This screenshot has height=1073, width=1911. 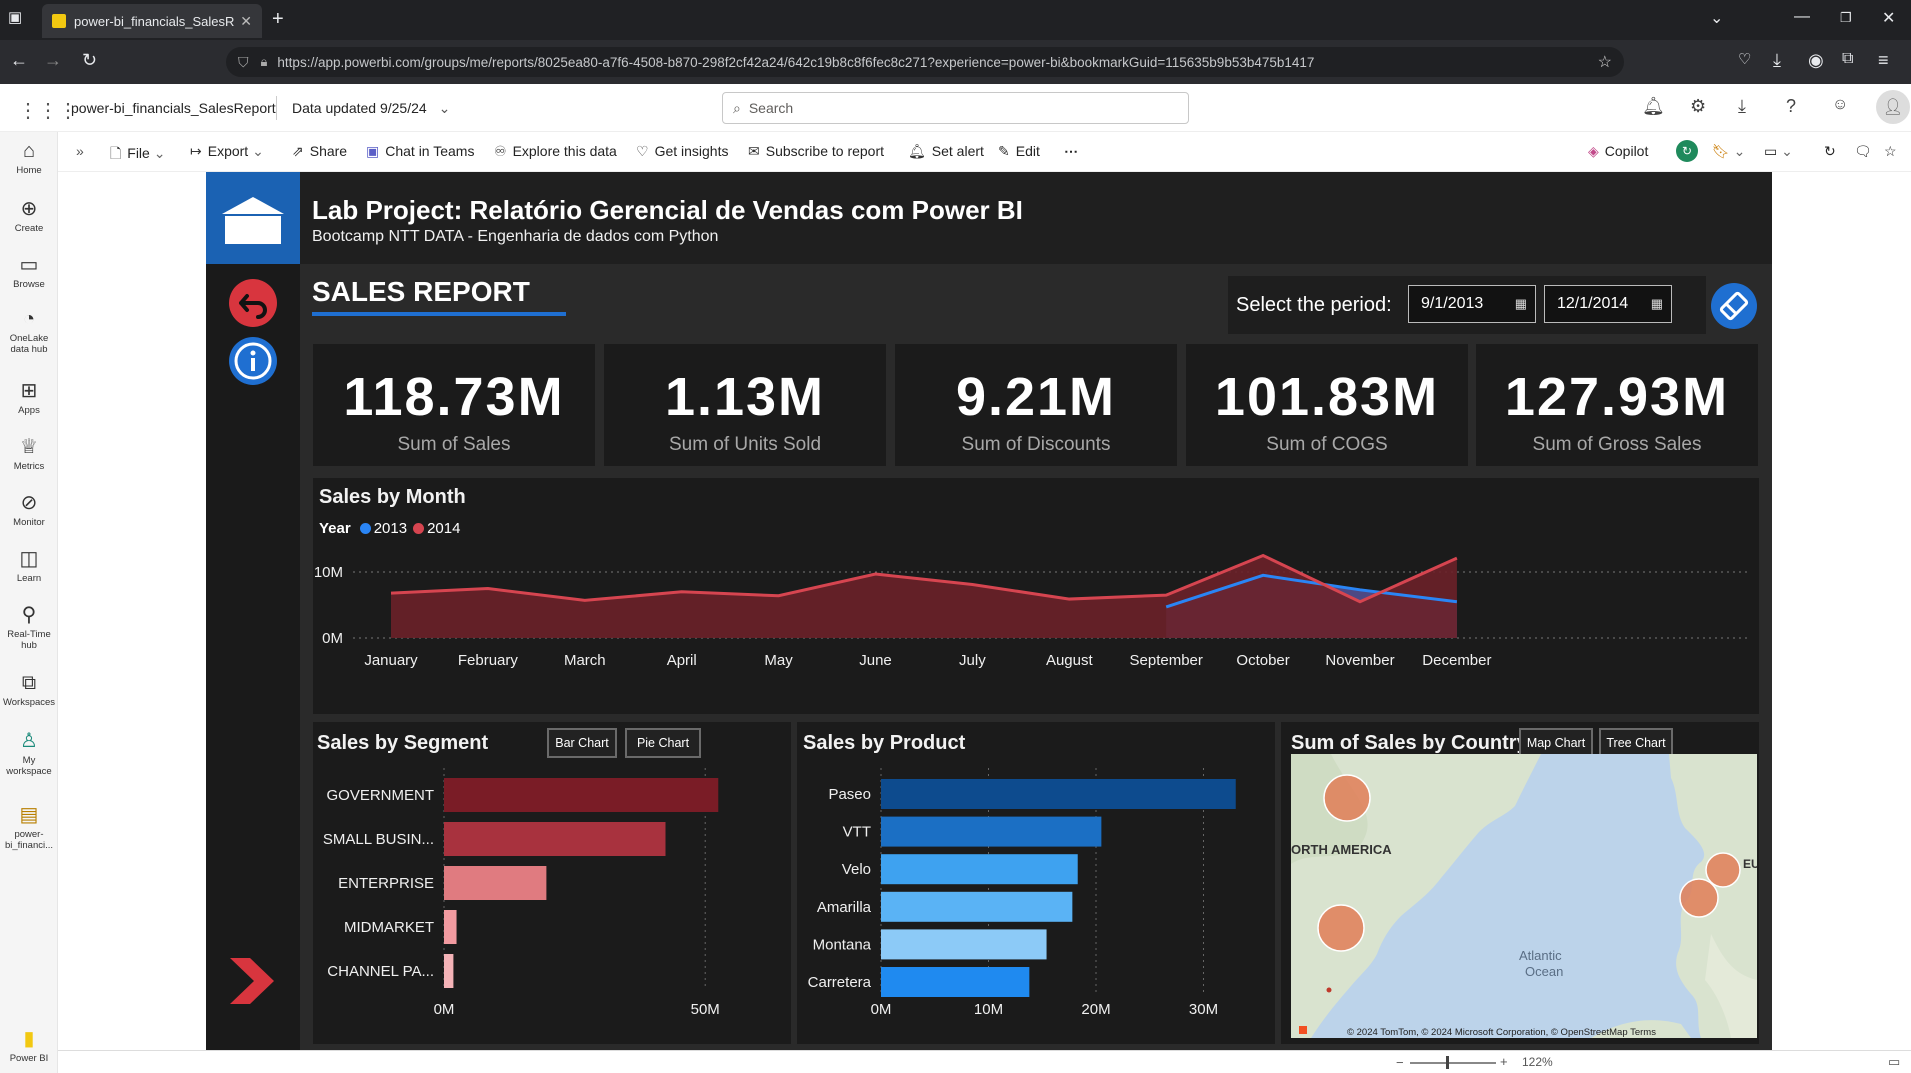 I want to click on close-window-icon: ✕, so click(x=1888, y=18).